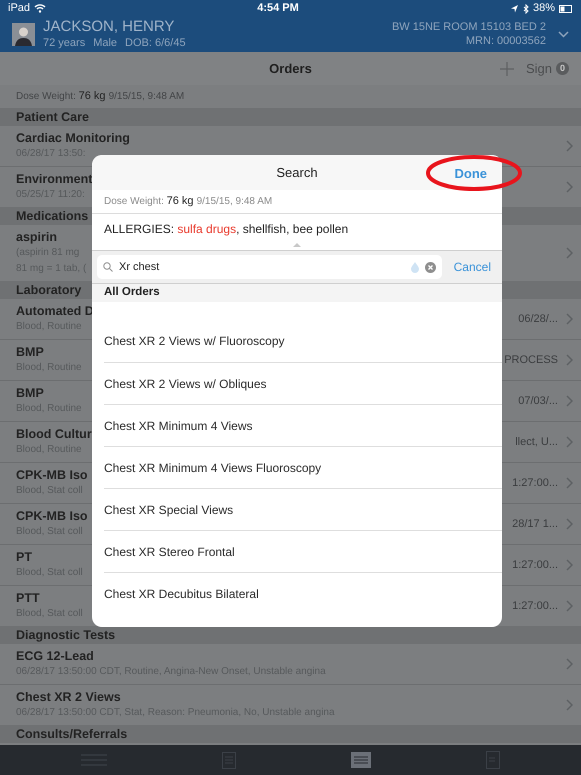 This screenshot has height=775, width=581. Describe the element at coordinates (64, 44) in the screenshot. I see `patient-age: 72 years` at that location.